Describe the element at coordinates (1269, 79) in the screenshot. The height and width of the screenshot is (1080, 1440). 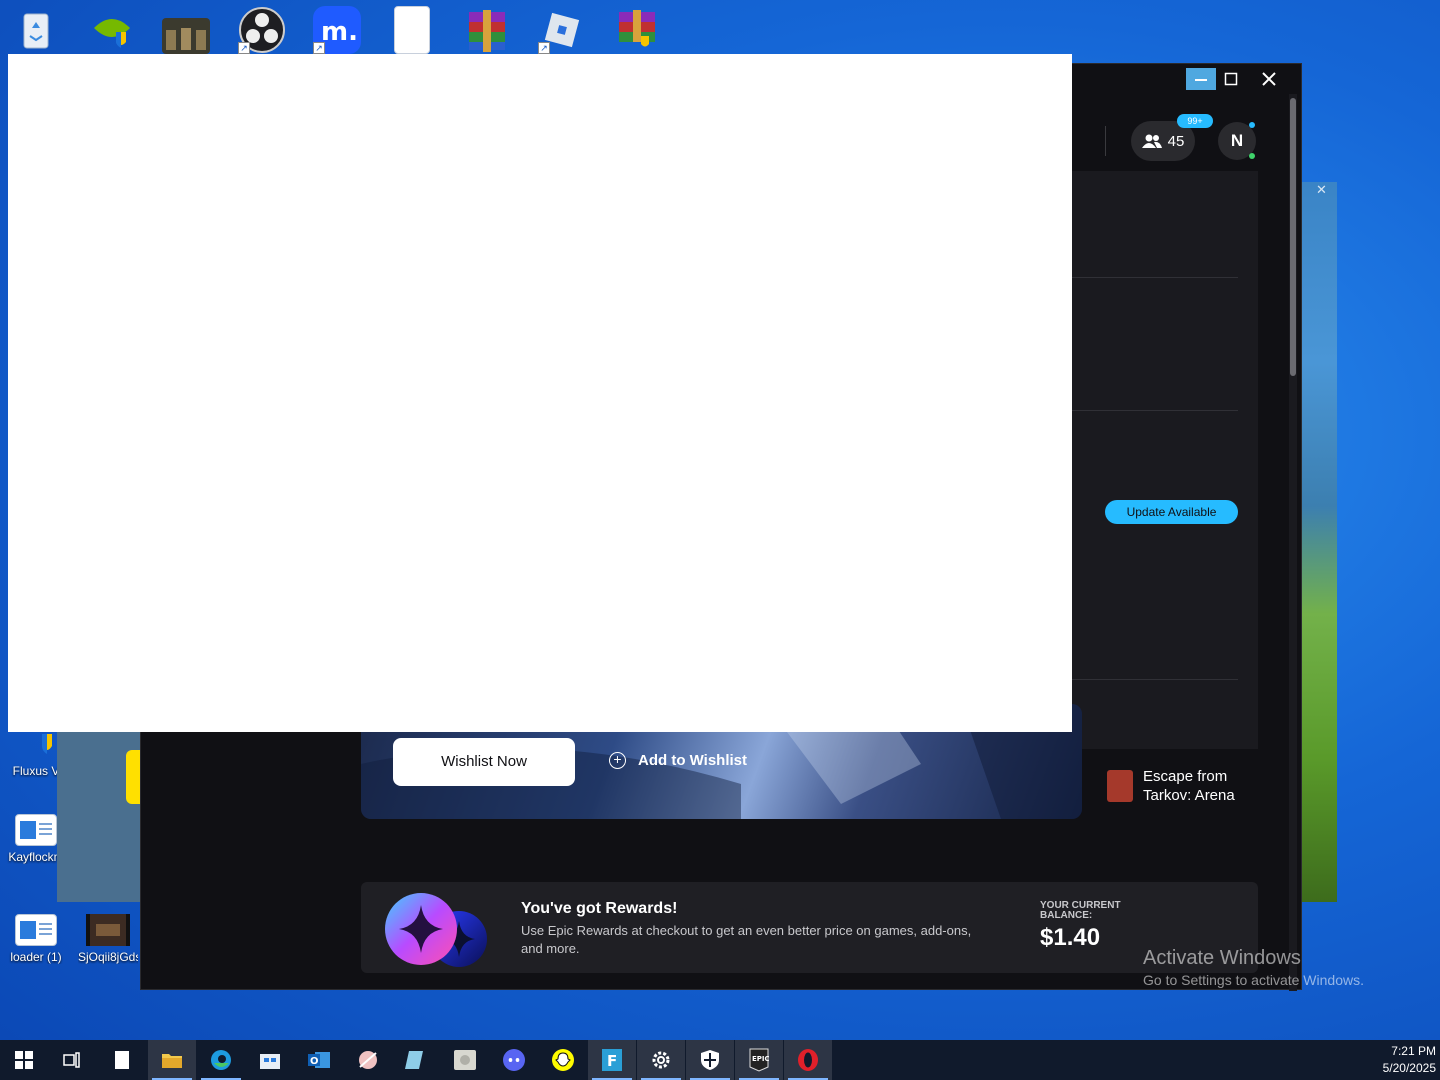
I see `close-button` at that location.